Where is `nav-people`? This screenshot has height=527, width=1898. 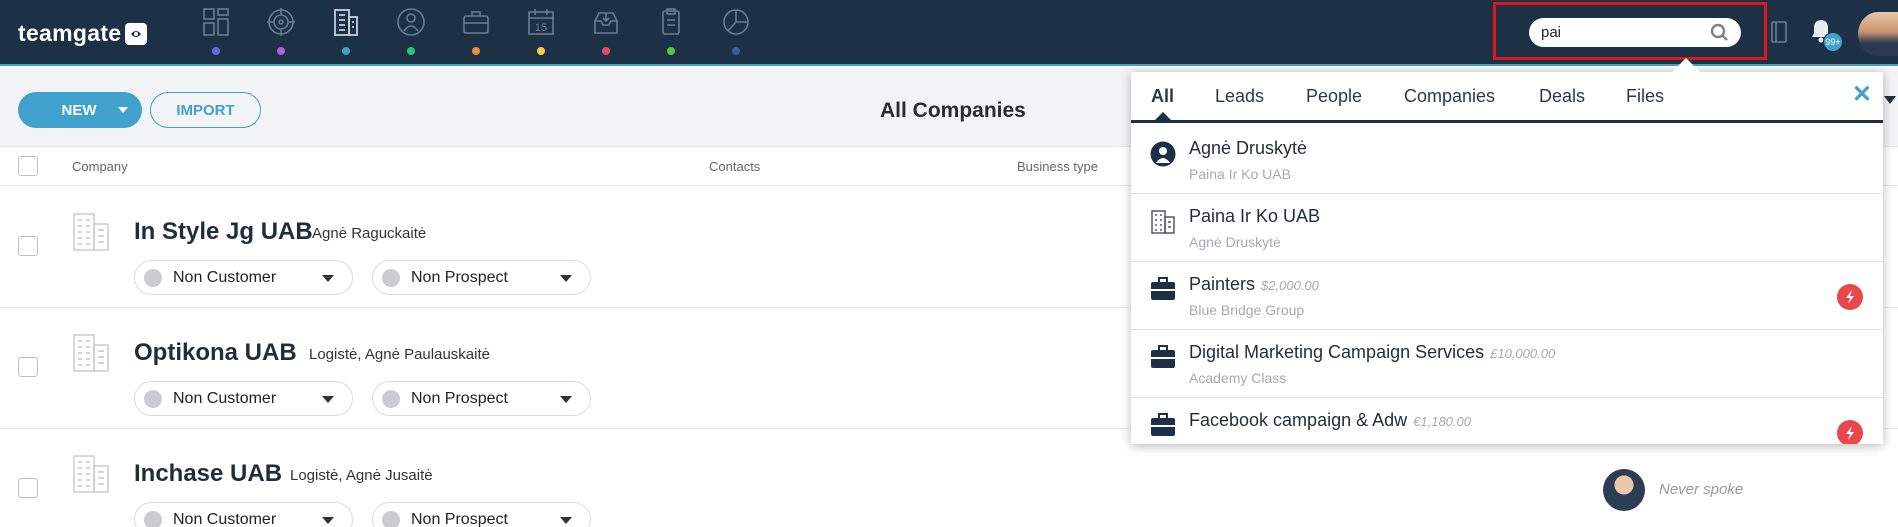
nav-people is located at coordinates (410, 32).